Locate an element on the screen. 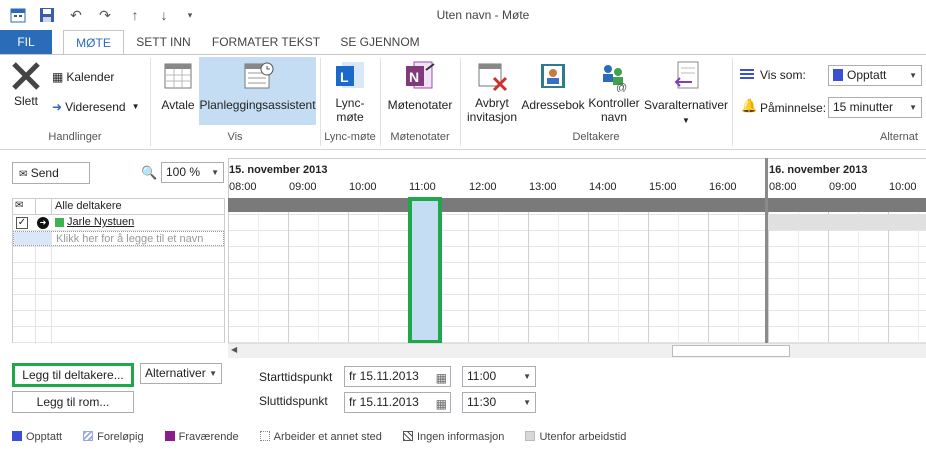 Image resolution: width=926 pixels, height=457 pixels. calendar-button: ▦ Kalender is located at coordinates (83, 77).